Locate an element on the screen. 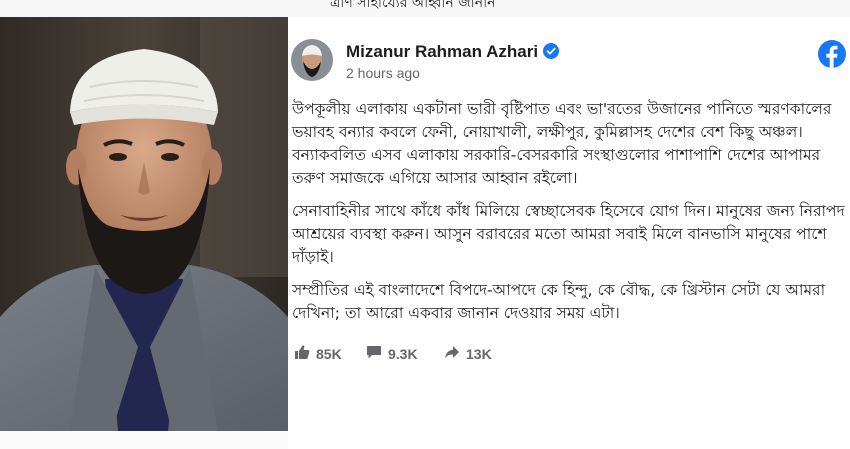 The width and height of the screenshot is (850, 449). author-name: Mizanur Rahman Azhari is located at coordinates (453, 53).